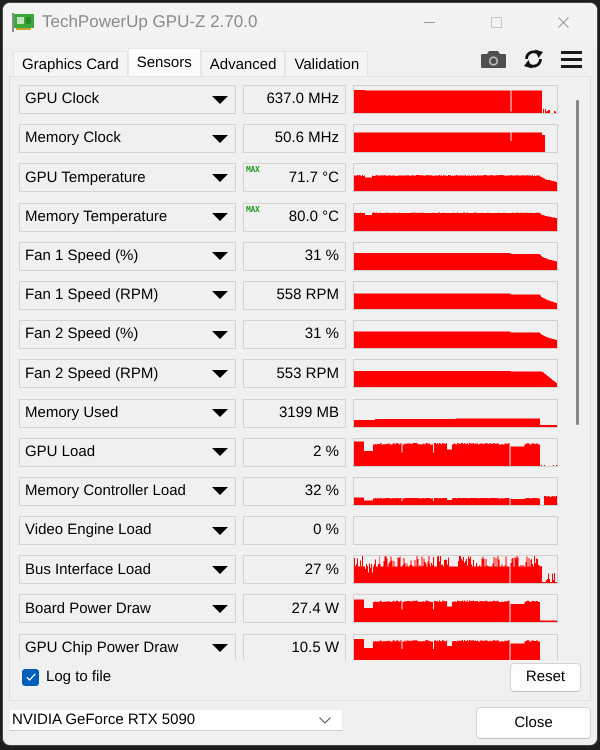  What do you see at coordinates (325, 720) in the screenshot?
I see `chevron-down-icon` at bounding box center [325, 720].